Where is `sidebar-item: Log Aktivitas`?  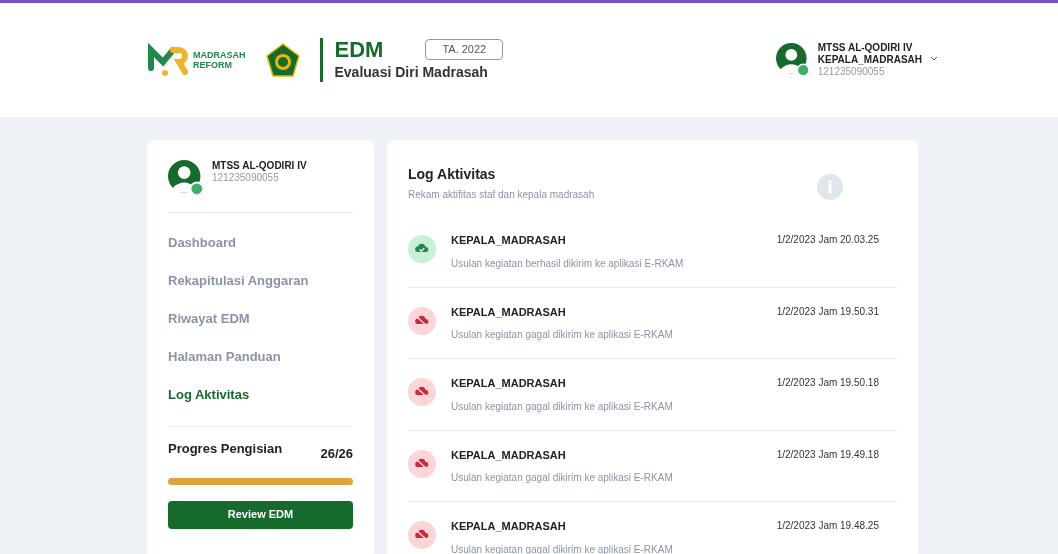 sidebar-item: Log Aktivitas is located at coordinates (260, 395).